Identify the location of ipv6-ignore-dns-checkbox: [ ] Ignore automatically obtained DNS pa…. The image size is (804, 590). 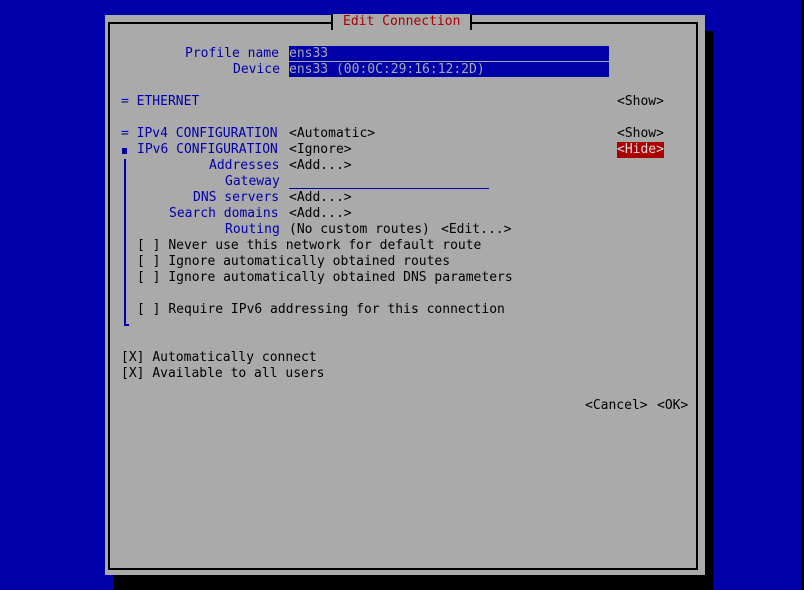
(325, 278).